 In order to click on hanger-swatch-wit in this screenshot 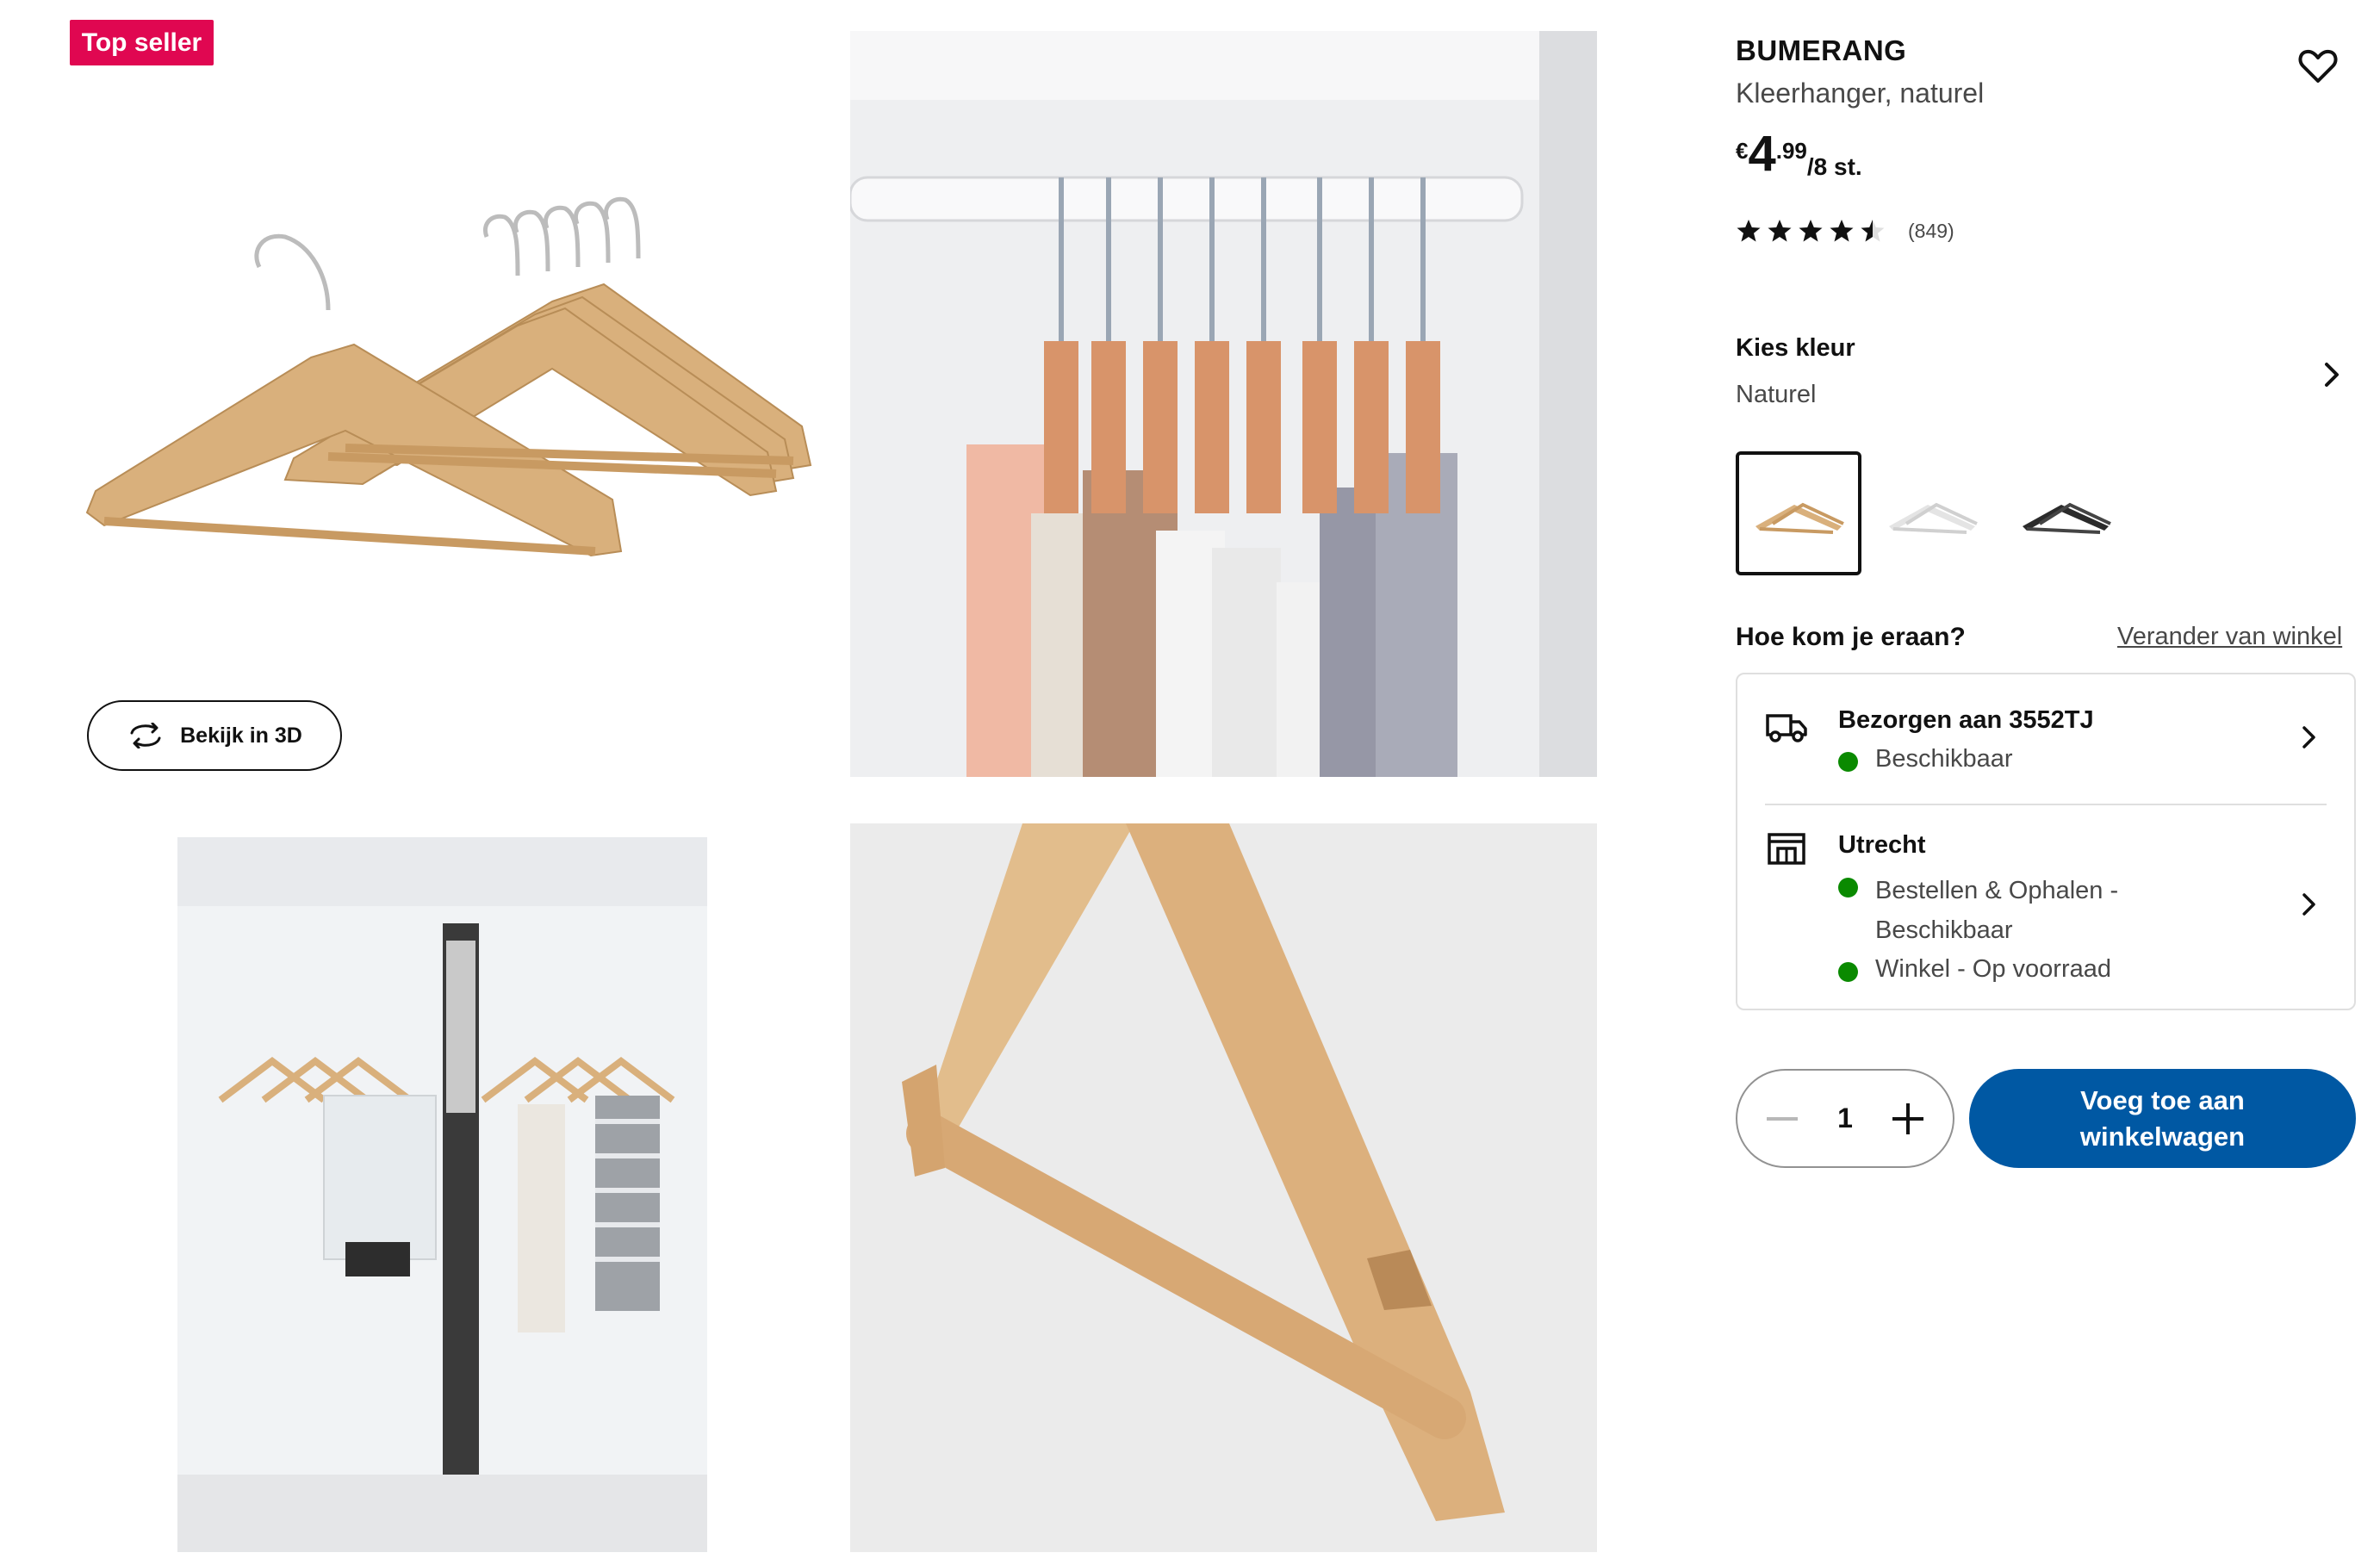, I will do `click(1934, 518)`.